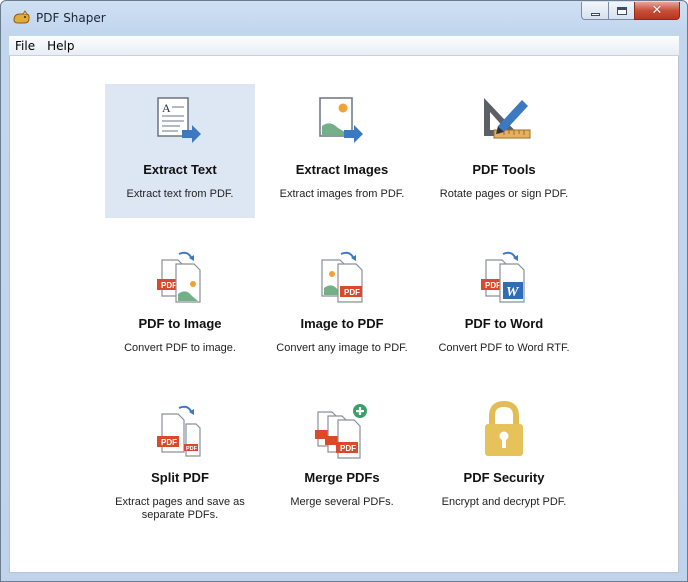 The width and height of the screenshot is (688, 582). I want to click on tile-title: Split PDF, so click(180, 477).